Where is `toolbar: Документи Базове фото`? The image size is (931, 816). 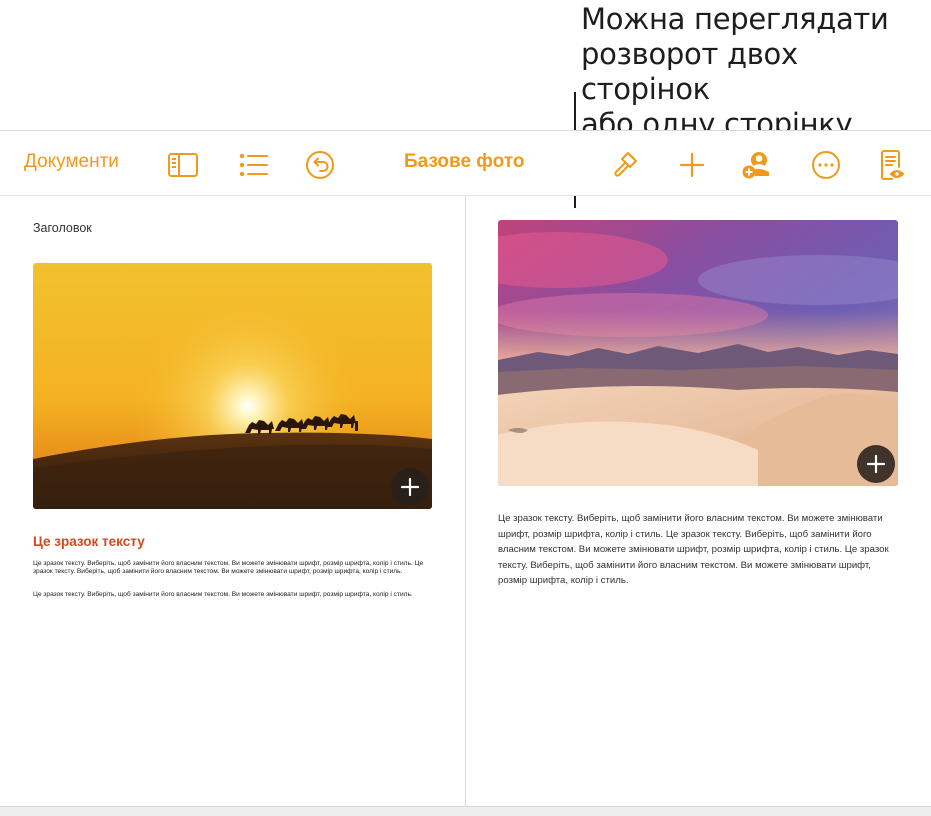
toolbar: Документи Базове фото is located at coordinates (465, 163).